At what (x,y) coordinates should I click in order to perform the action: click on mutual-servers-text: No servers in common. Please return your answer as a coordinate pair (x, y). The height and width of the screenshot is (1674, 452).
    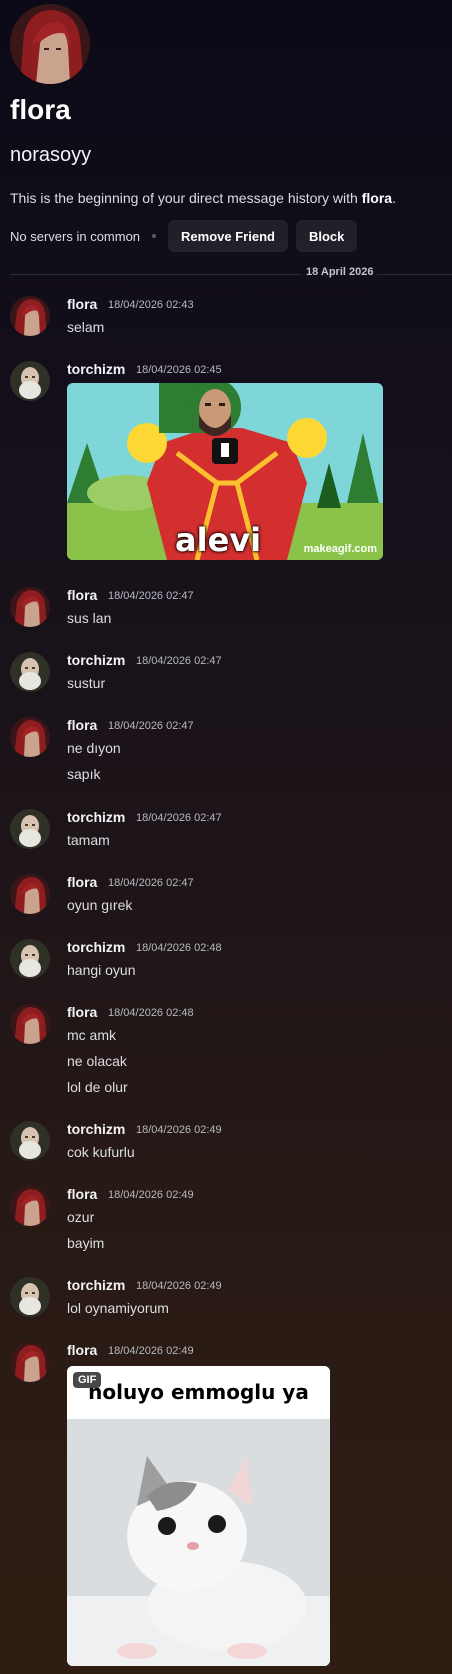
    Looking at the image, I should click on (75, 236).